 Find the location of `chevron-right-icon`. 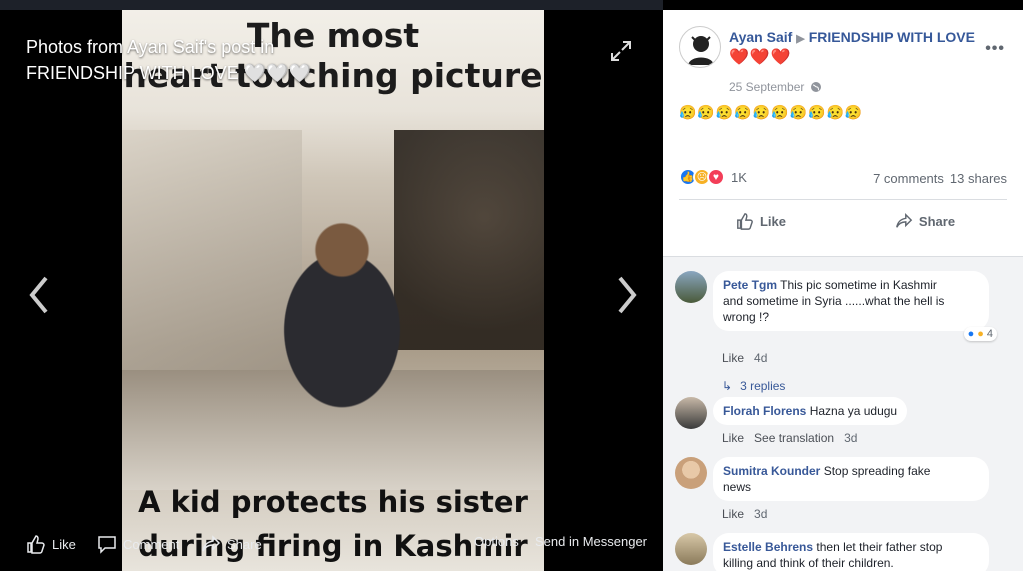

chevron-right-icon is located at coordinates (627, 295).